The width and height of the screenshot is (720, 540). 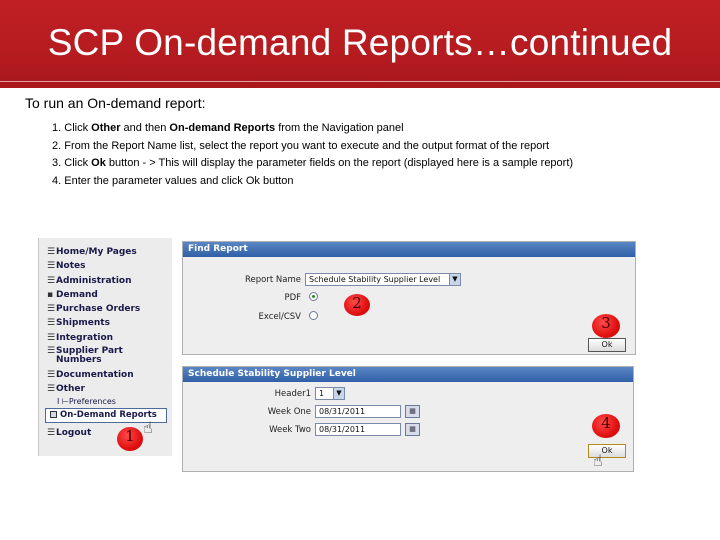 I want to click on nav-item-integration: ☰Integration, so click(x=80, y=338).